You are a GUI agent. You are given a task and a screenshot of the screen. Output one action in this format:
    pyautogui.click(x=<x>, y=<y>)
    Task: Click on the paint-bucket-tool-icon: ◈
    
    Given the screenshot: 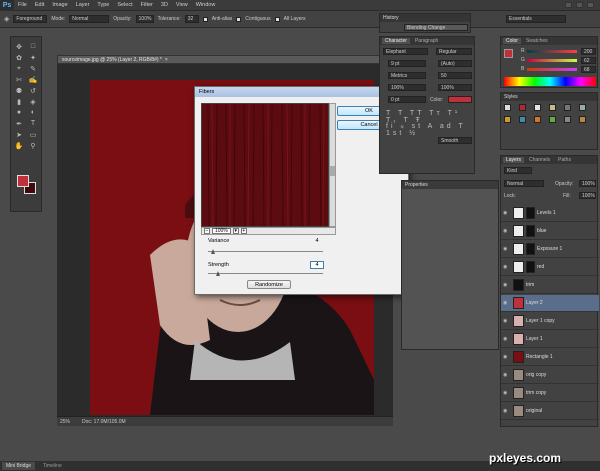 What is the action you would take?
    pyautogui.click(x=33, y=101)
    